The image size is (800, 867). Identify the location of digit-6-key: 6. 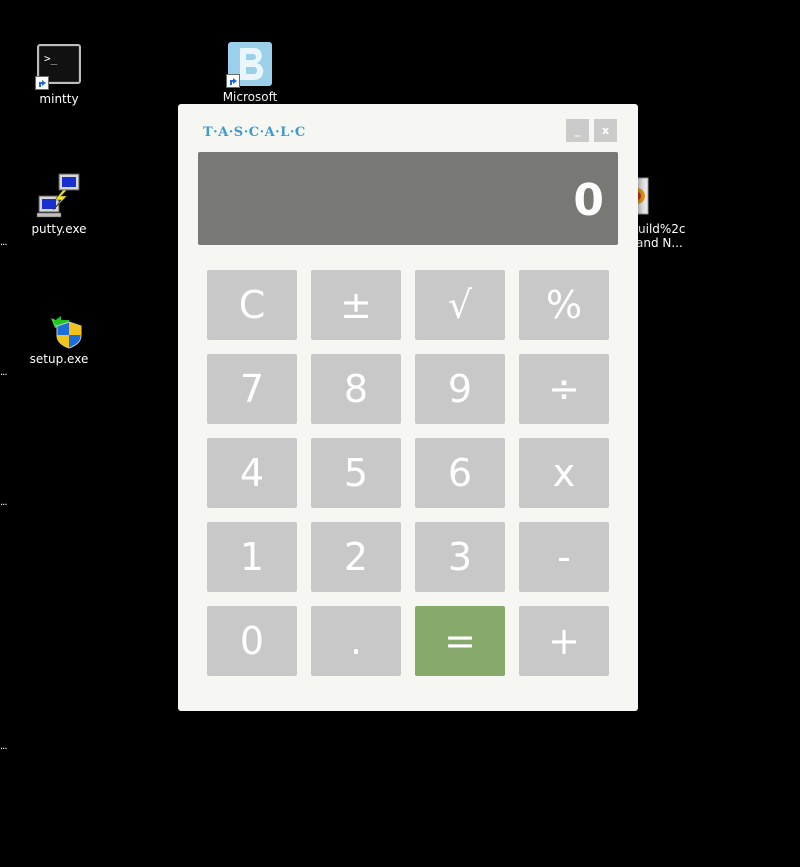
(460, 473).